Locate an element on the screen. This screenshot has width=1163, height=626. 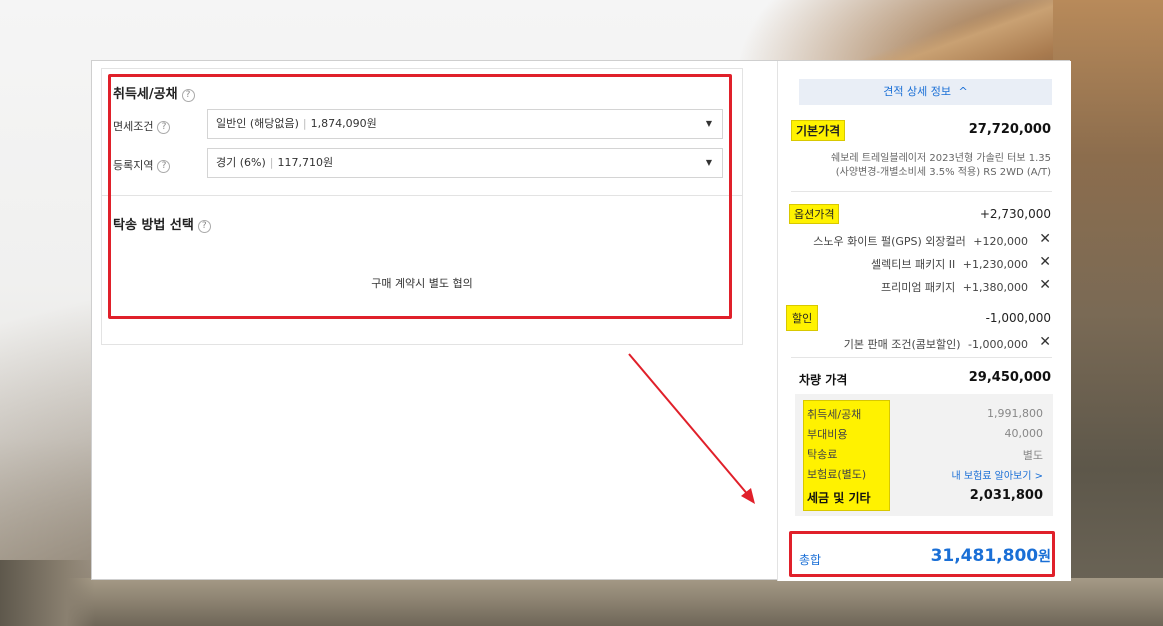
option-name: 프리미엄 패키지 is located at coordinates (918, 287).